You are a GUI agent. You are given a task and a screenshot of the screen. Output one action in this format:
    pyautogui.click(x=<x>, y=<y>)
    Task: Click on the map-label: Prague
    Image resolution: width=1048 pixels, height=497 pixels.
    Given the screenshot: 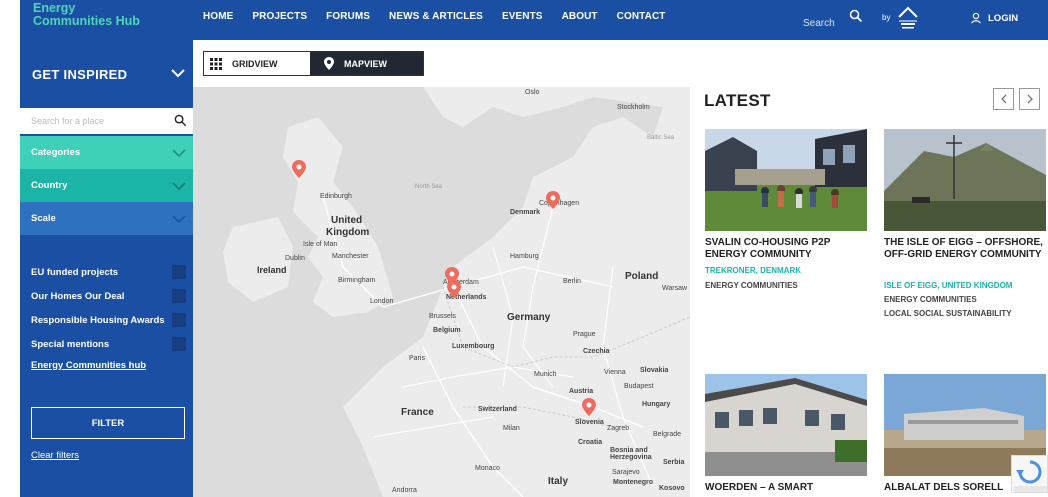 What is the action you would take?
    pyautogui.click(x=584, y=334)
    